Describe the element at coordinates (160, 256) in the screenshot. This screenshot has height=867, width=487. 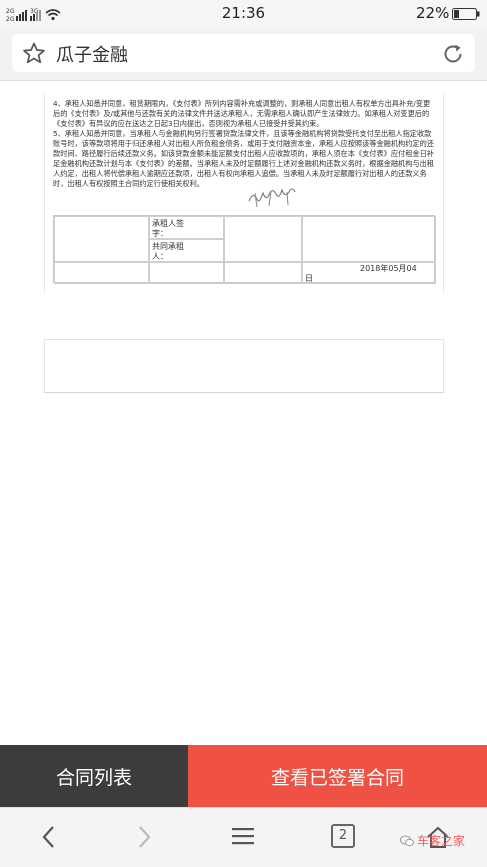
I see `co-lessee-label-cont: 人：` at that location.